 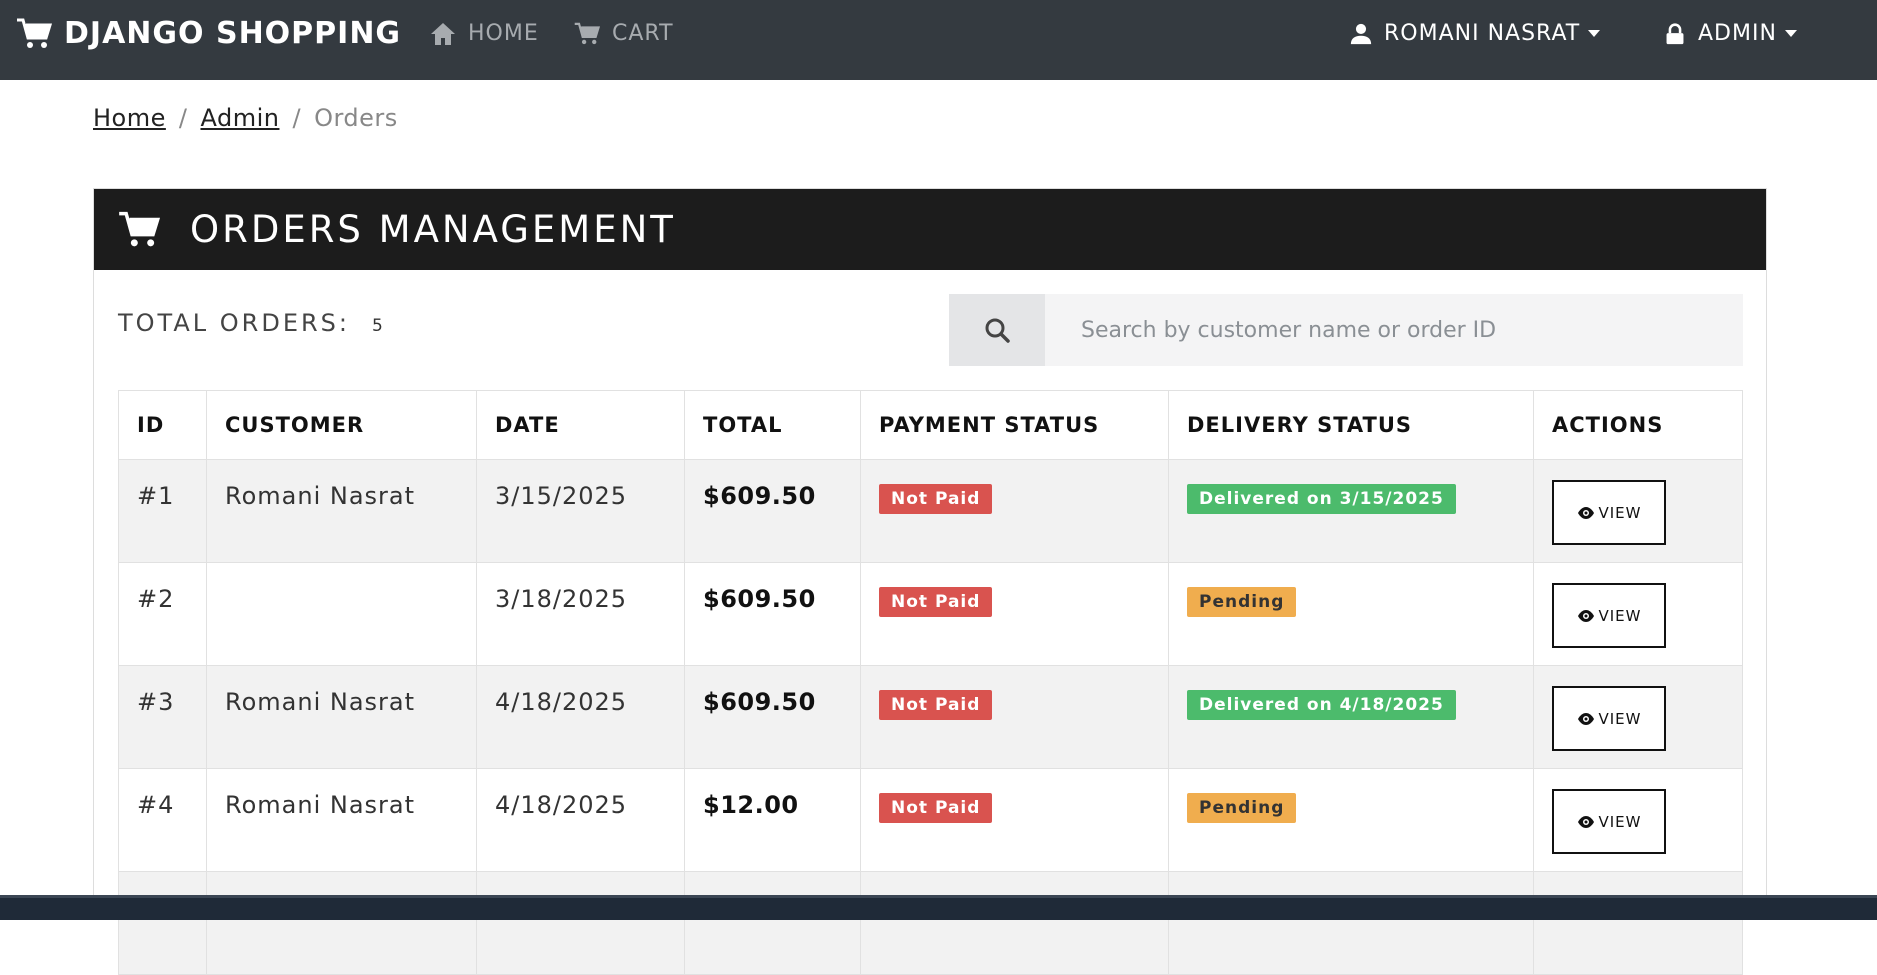 What do you see at coordinates (239, 118) in the screenshot?
I see `breadcrumb-admin-link: Admin` at bounding box center [239, 118].